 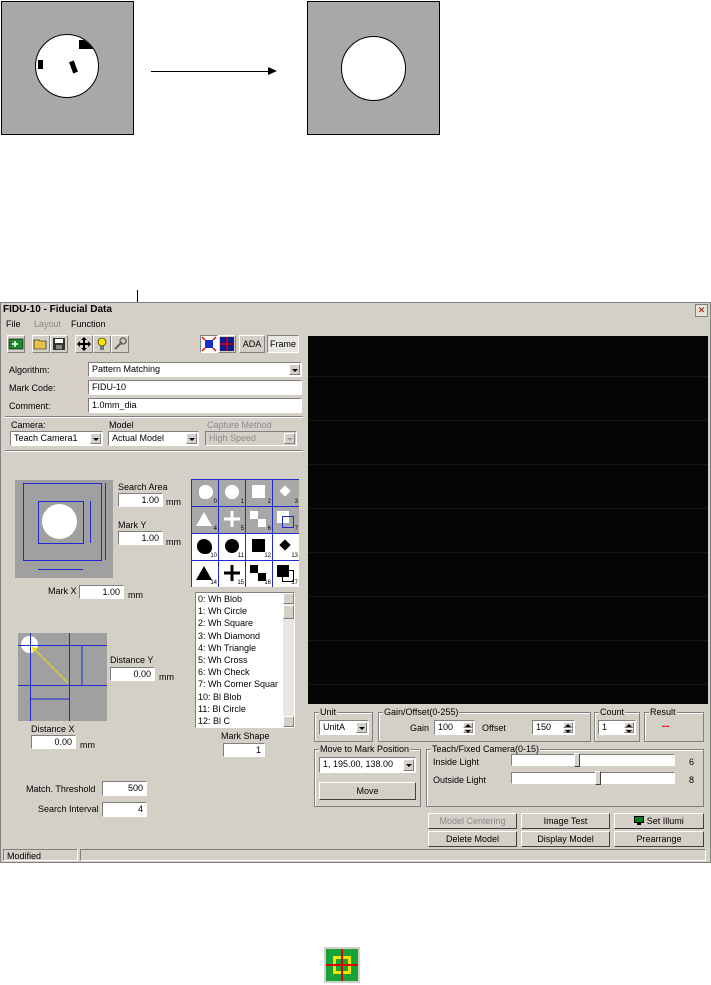 What do you see at coordinates (454, 727) in the screenshot?
I see `gain-stepper: 100` at bounding box center [454, 727].